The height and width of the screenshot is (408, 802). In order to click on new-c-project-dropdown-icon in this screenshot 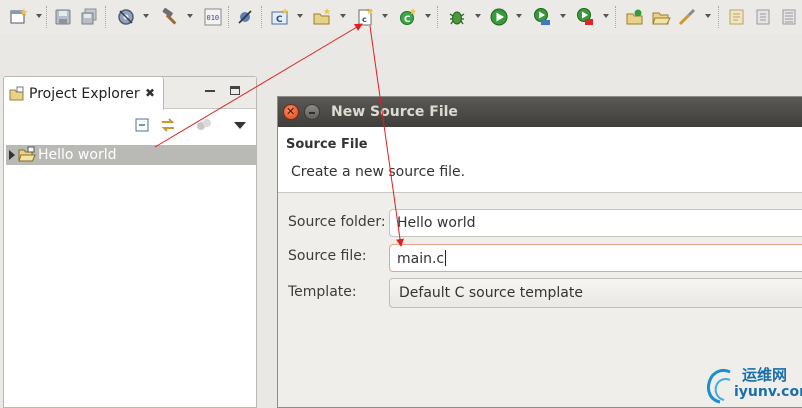, I will do `click(300, 16)`.